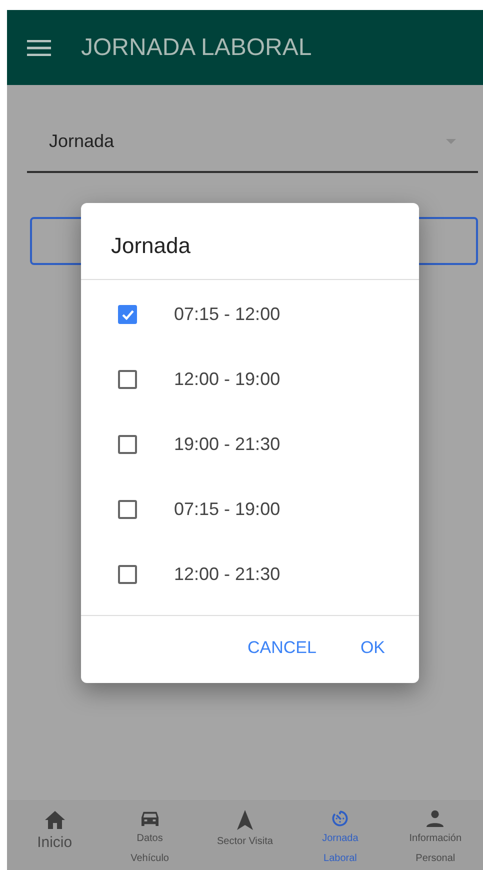 This screenshot has width=483, height=870. Describe the element at coordinates (252, 142) in the screenshot. I see `select-field: Jornada` at that location.